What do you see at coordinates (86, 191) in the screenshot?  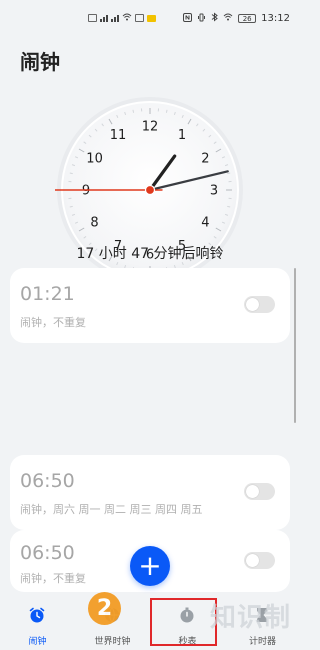 I see `clock-number: 9` at bounding box center [86, 191].